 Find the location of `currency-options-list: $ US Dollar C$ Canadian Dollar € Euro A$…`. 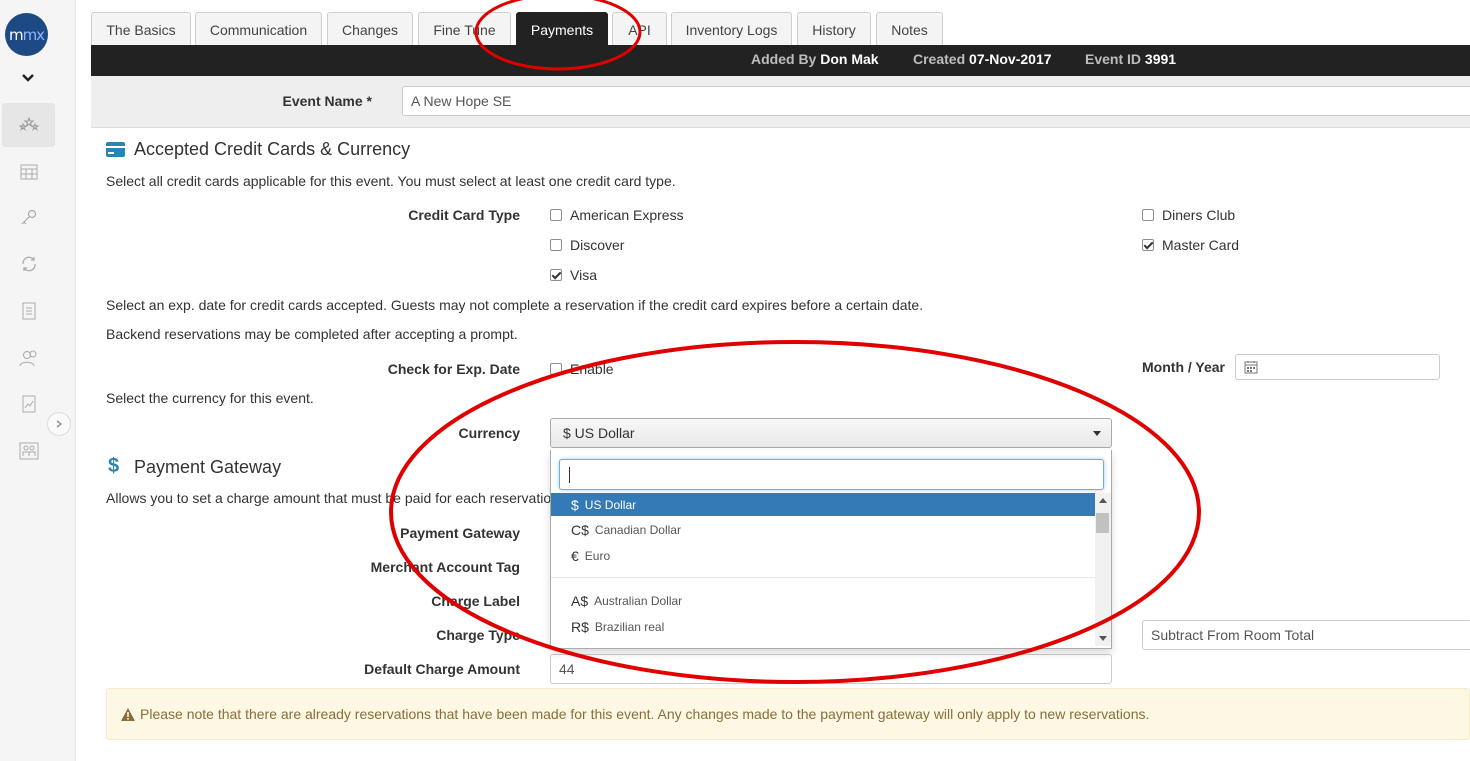

currency-options-list: $ US Dollar C$ Canadian Dollar € Euro A$… is located at coordinates (823, 569).